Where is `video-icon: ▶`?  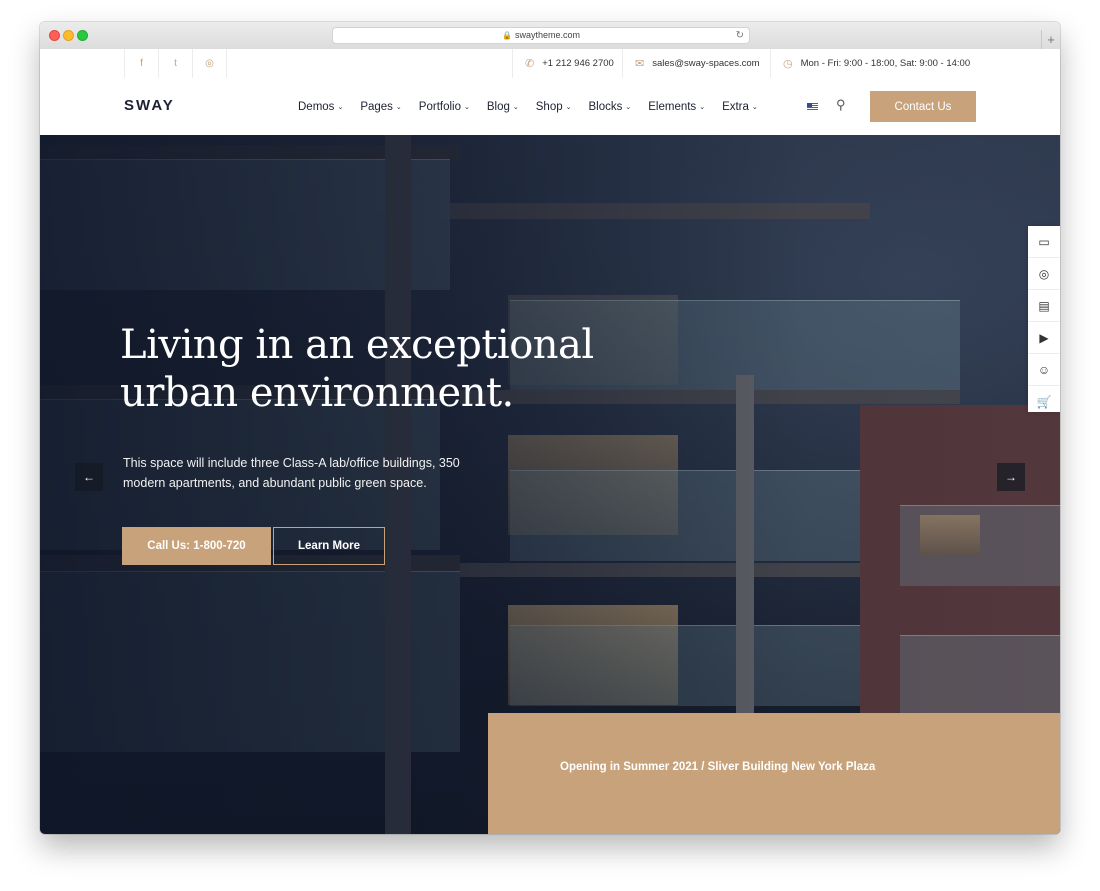 video-icon: ▶ is located at coordinates (1044, 338).